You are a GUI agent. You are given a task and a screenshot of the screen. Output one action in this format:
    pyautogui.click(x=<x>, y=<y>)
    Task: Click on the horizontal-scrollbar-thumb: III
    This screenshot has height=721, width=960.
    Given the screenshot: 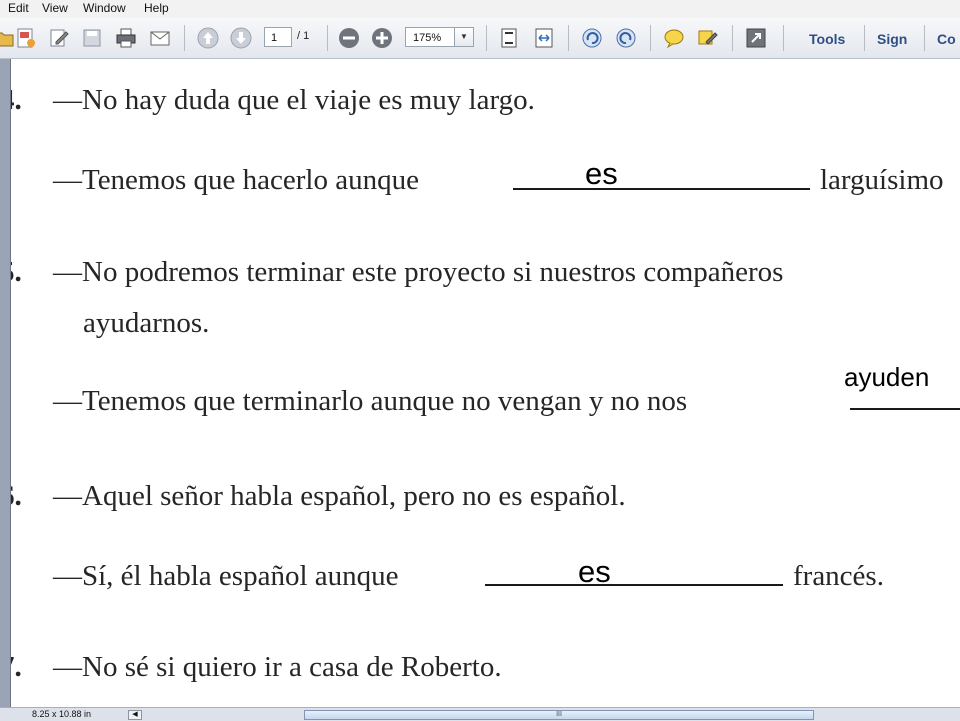 What is the action you would take?
    pyautogui.click(x=559, y=715)
    